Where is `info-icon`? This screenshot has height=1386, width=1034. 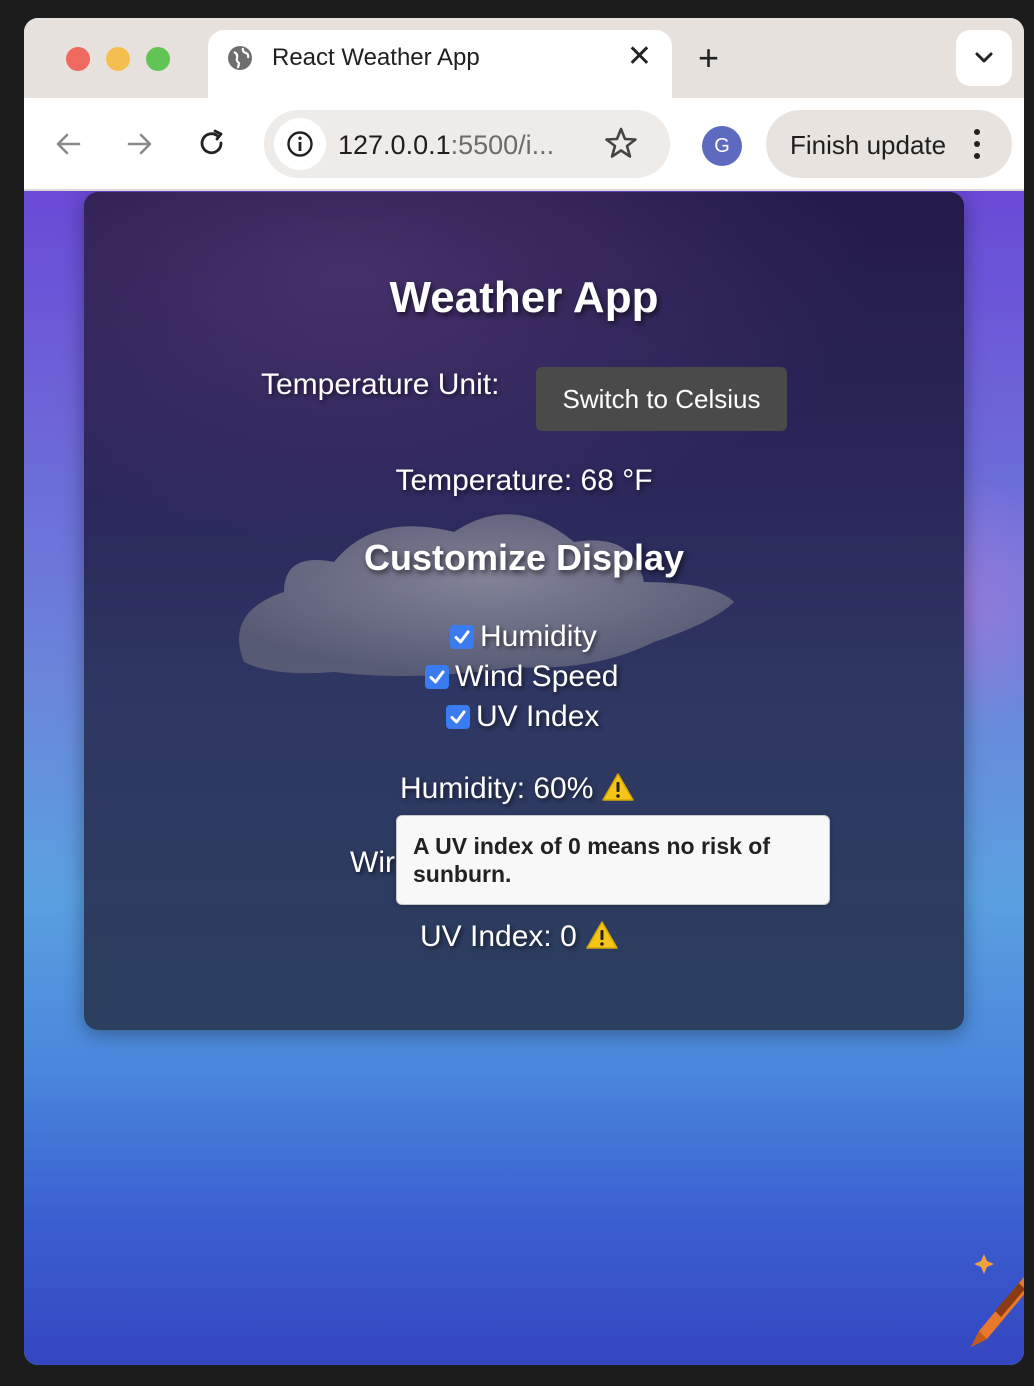
info-icon is located at coordinates (300, 144).